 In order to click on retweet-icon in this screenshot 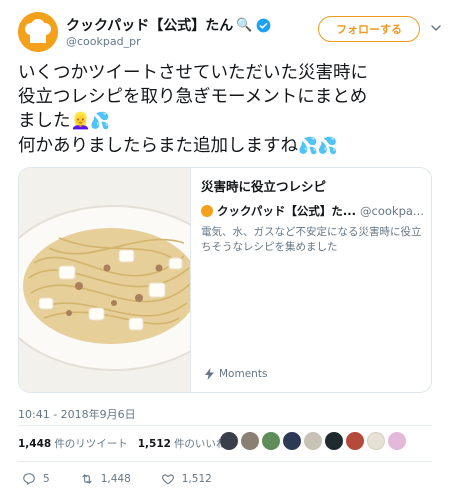, I will do `click(87, 479)`.